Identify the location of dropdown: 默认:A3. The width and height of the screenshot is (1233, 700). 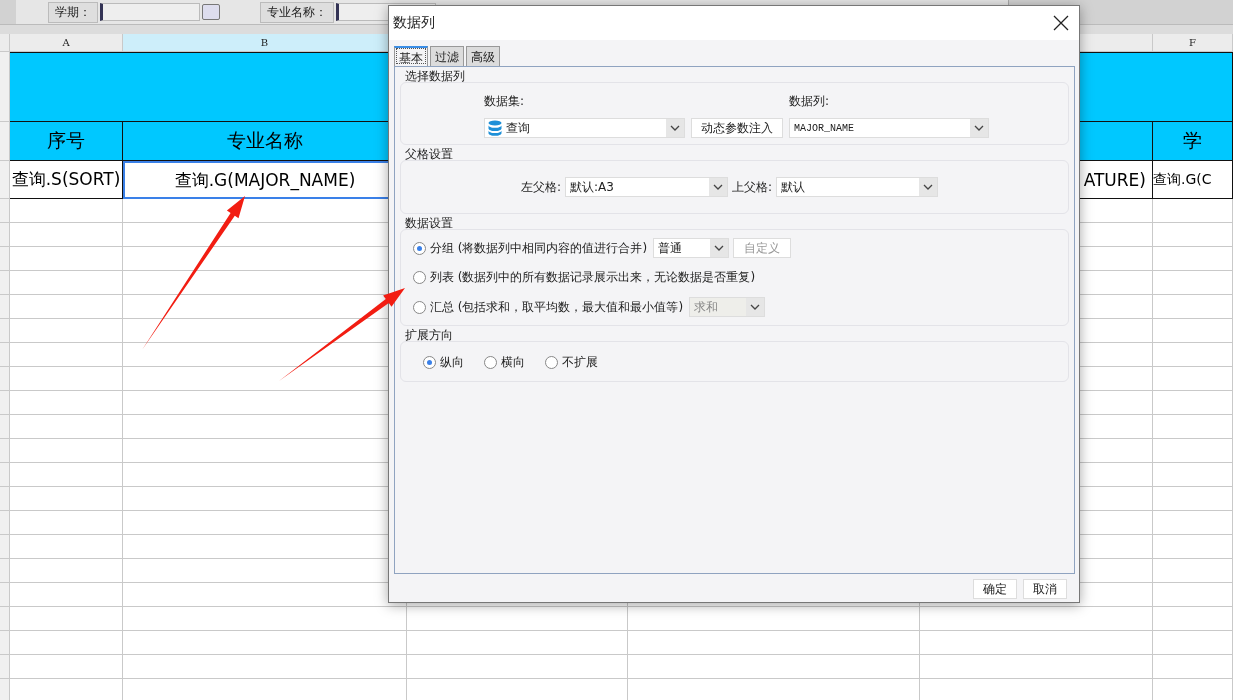
(647, 187).